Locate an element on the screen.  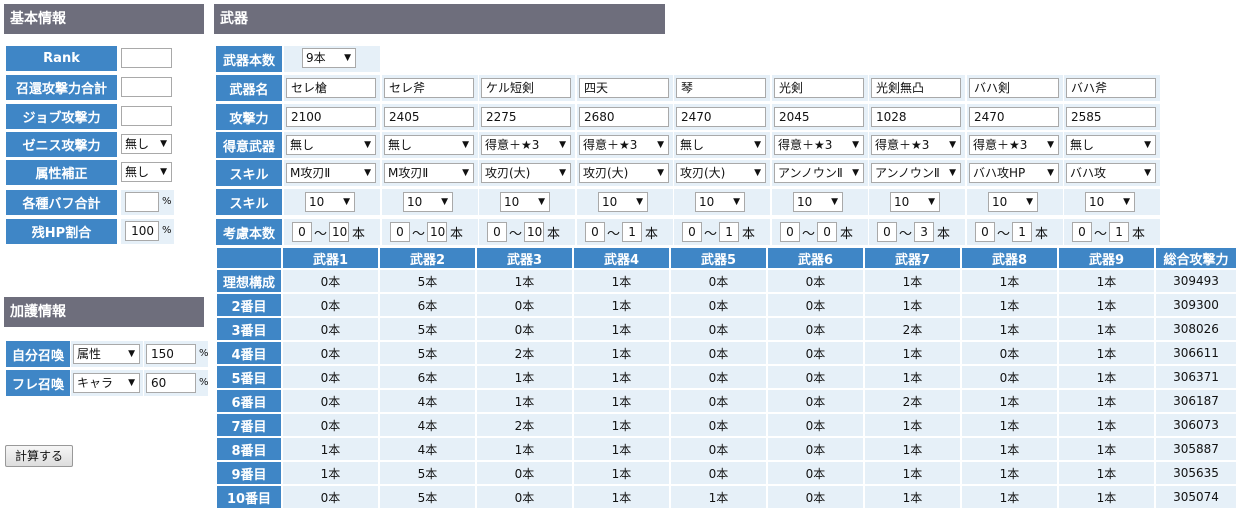
weapon-name-input: バハ斧 is located at coordinates (1111, 88).